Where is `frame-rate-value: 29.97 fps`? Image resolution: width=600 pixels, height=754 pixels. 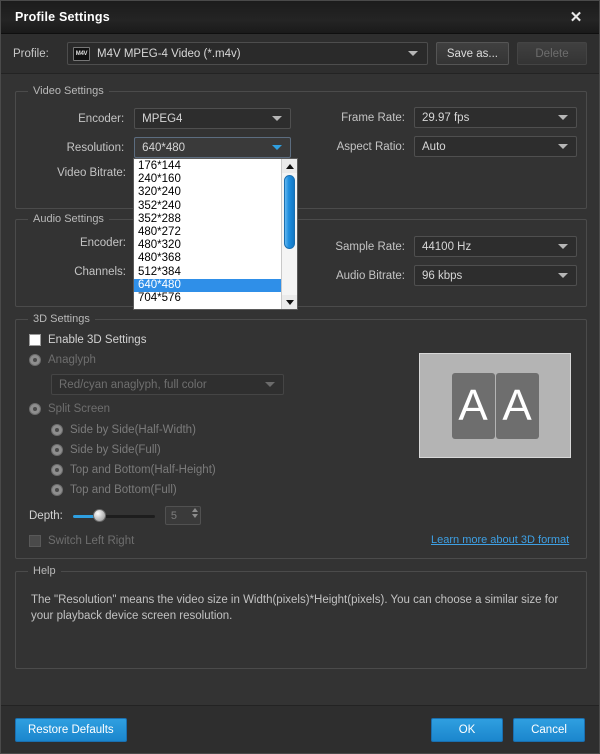
frame-rate-value: 29.97 fps is located at coordinates (446, 117).